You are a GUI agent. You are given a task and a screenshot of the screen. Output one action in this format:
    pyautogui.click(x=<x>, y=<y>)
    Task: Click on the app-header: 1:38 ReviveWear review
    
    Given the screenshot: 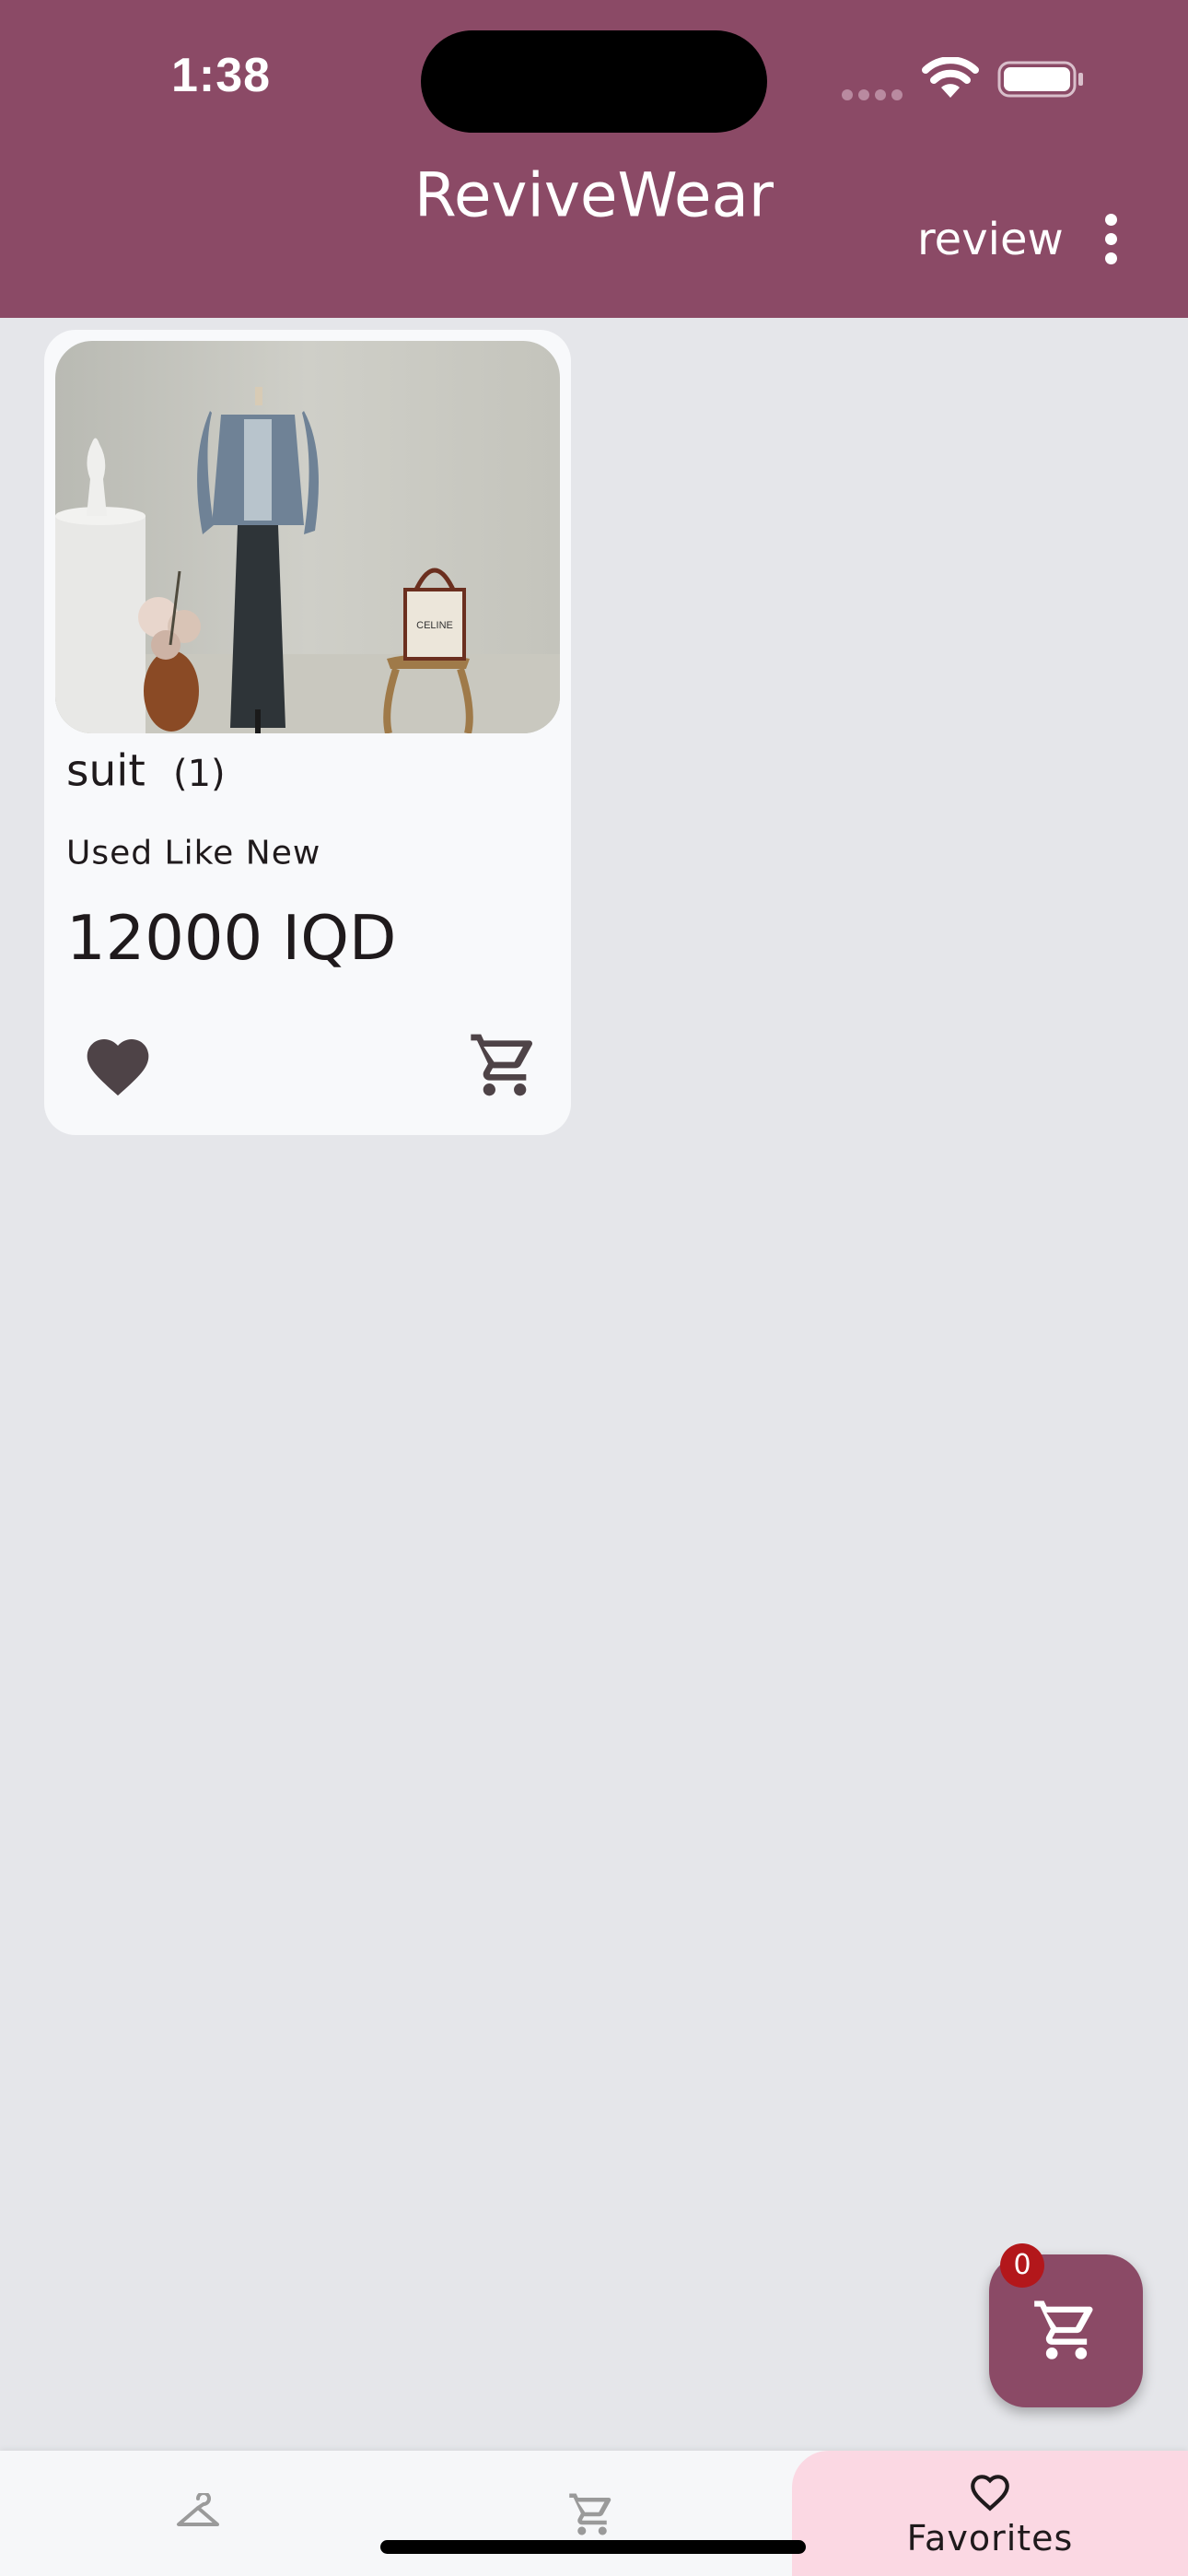 What is the action you would take?
    pyautogui.click(x=594, y=159)
    